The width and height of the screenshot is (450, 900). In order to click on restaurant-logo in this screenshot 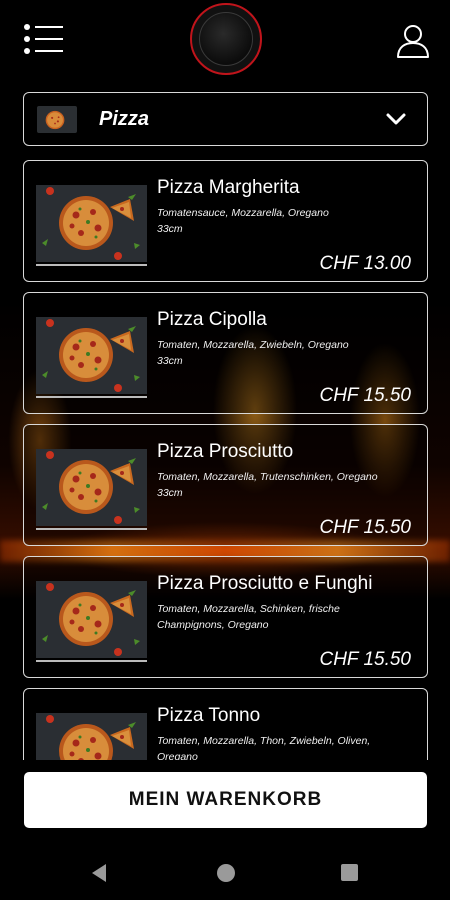, I will do `click(226, 39)`.